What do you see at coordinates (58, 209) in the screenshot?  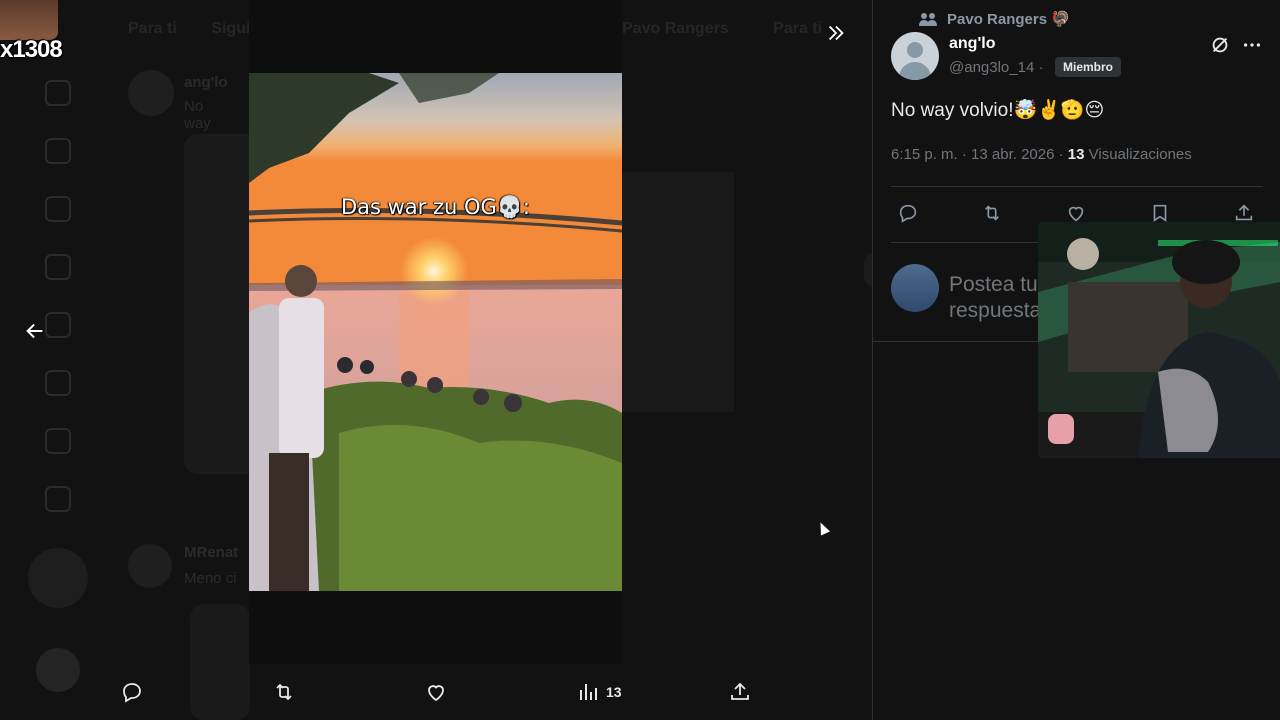 I see `bell-icon` at bounding box center [58, 209].